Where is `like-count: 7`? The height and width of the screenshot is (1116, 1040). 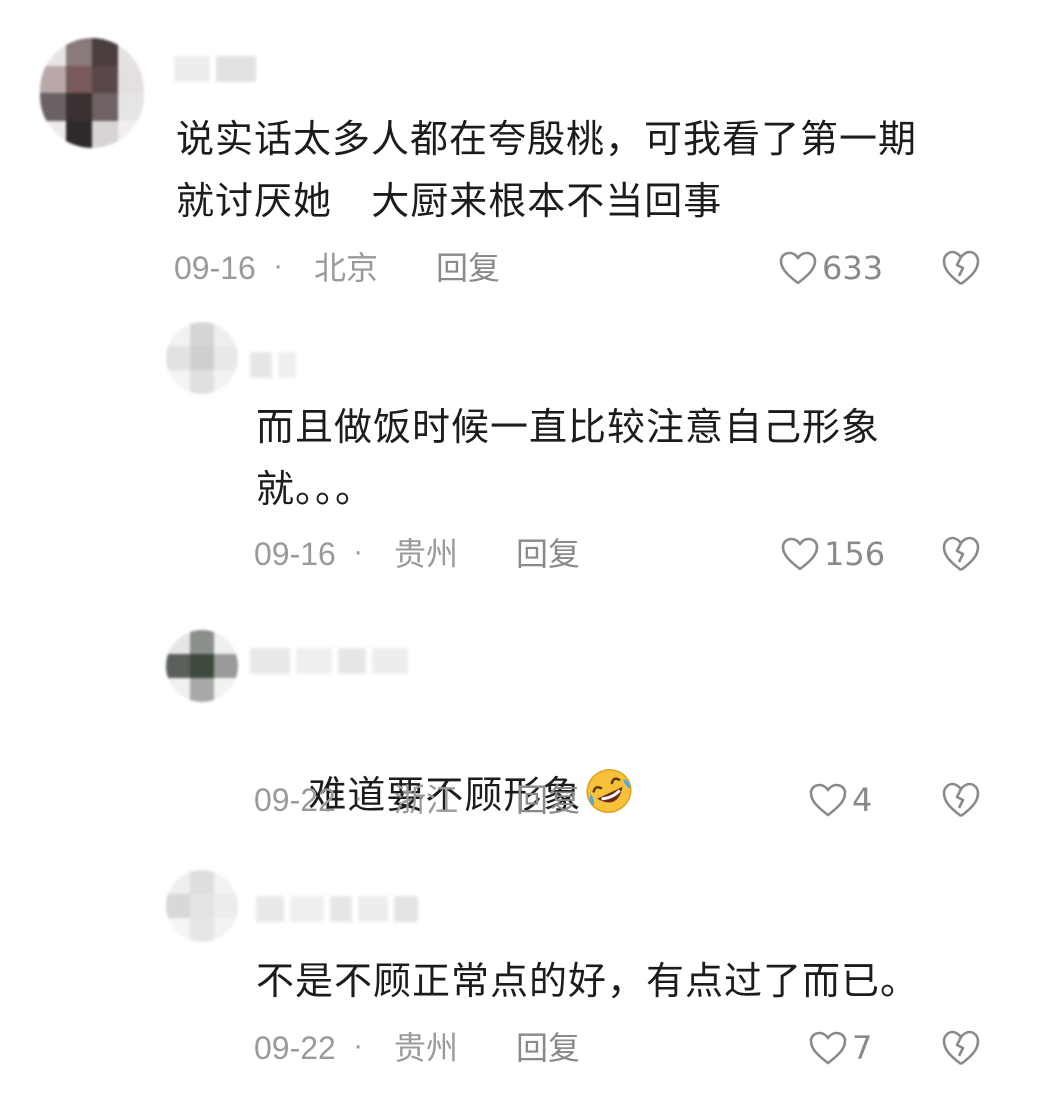 like-count: 7 is located at coordinates (862, 1048).